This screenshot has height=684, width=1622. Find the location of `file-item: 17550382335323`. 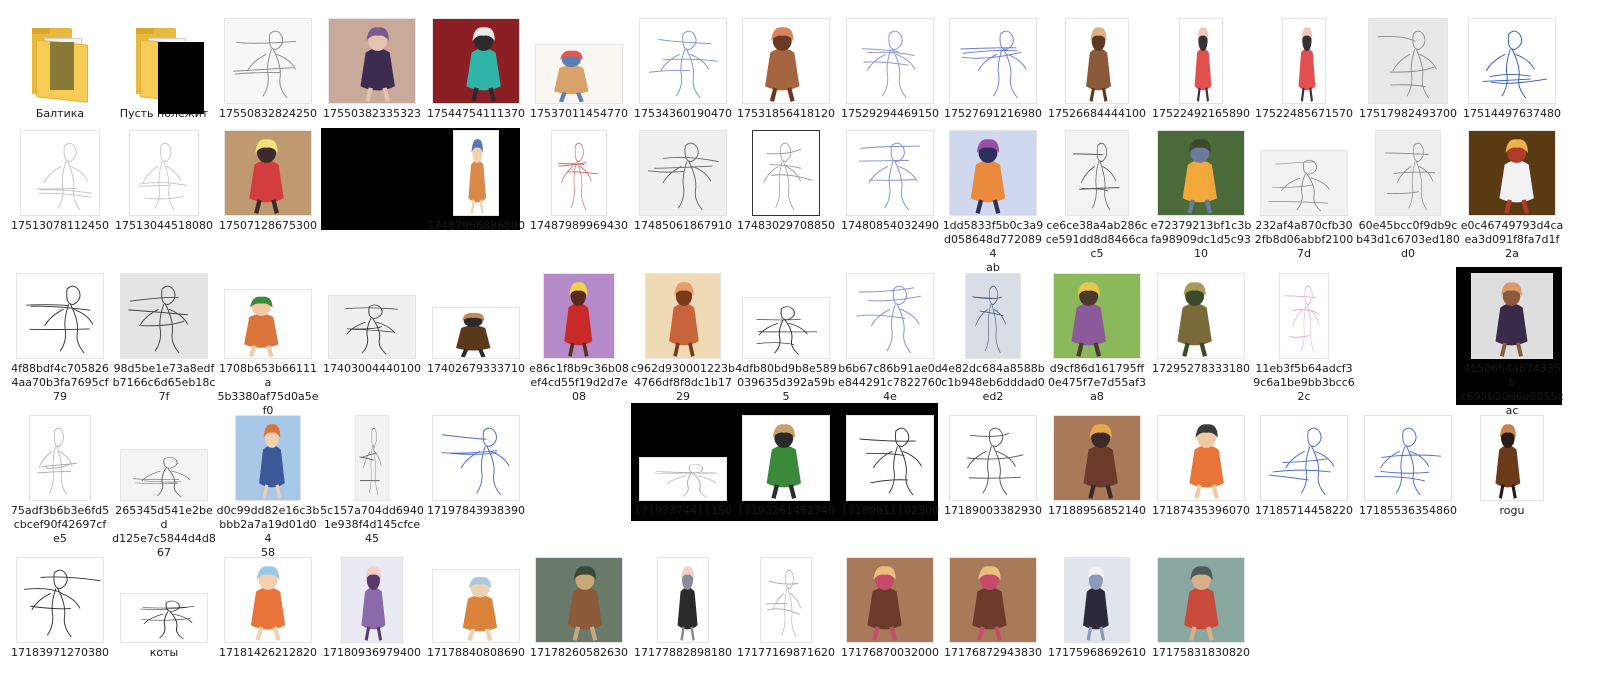

file-item: 17550382335323 is located at coordinates (372, 66).